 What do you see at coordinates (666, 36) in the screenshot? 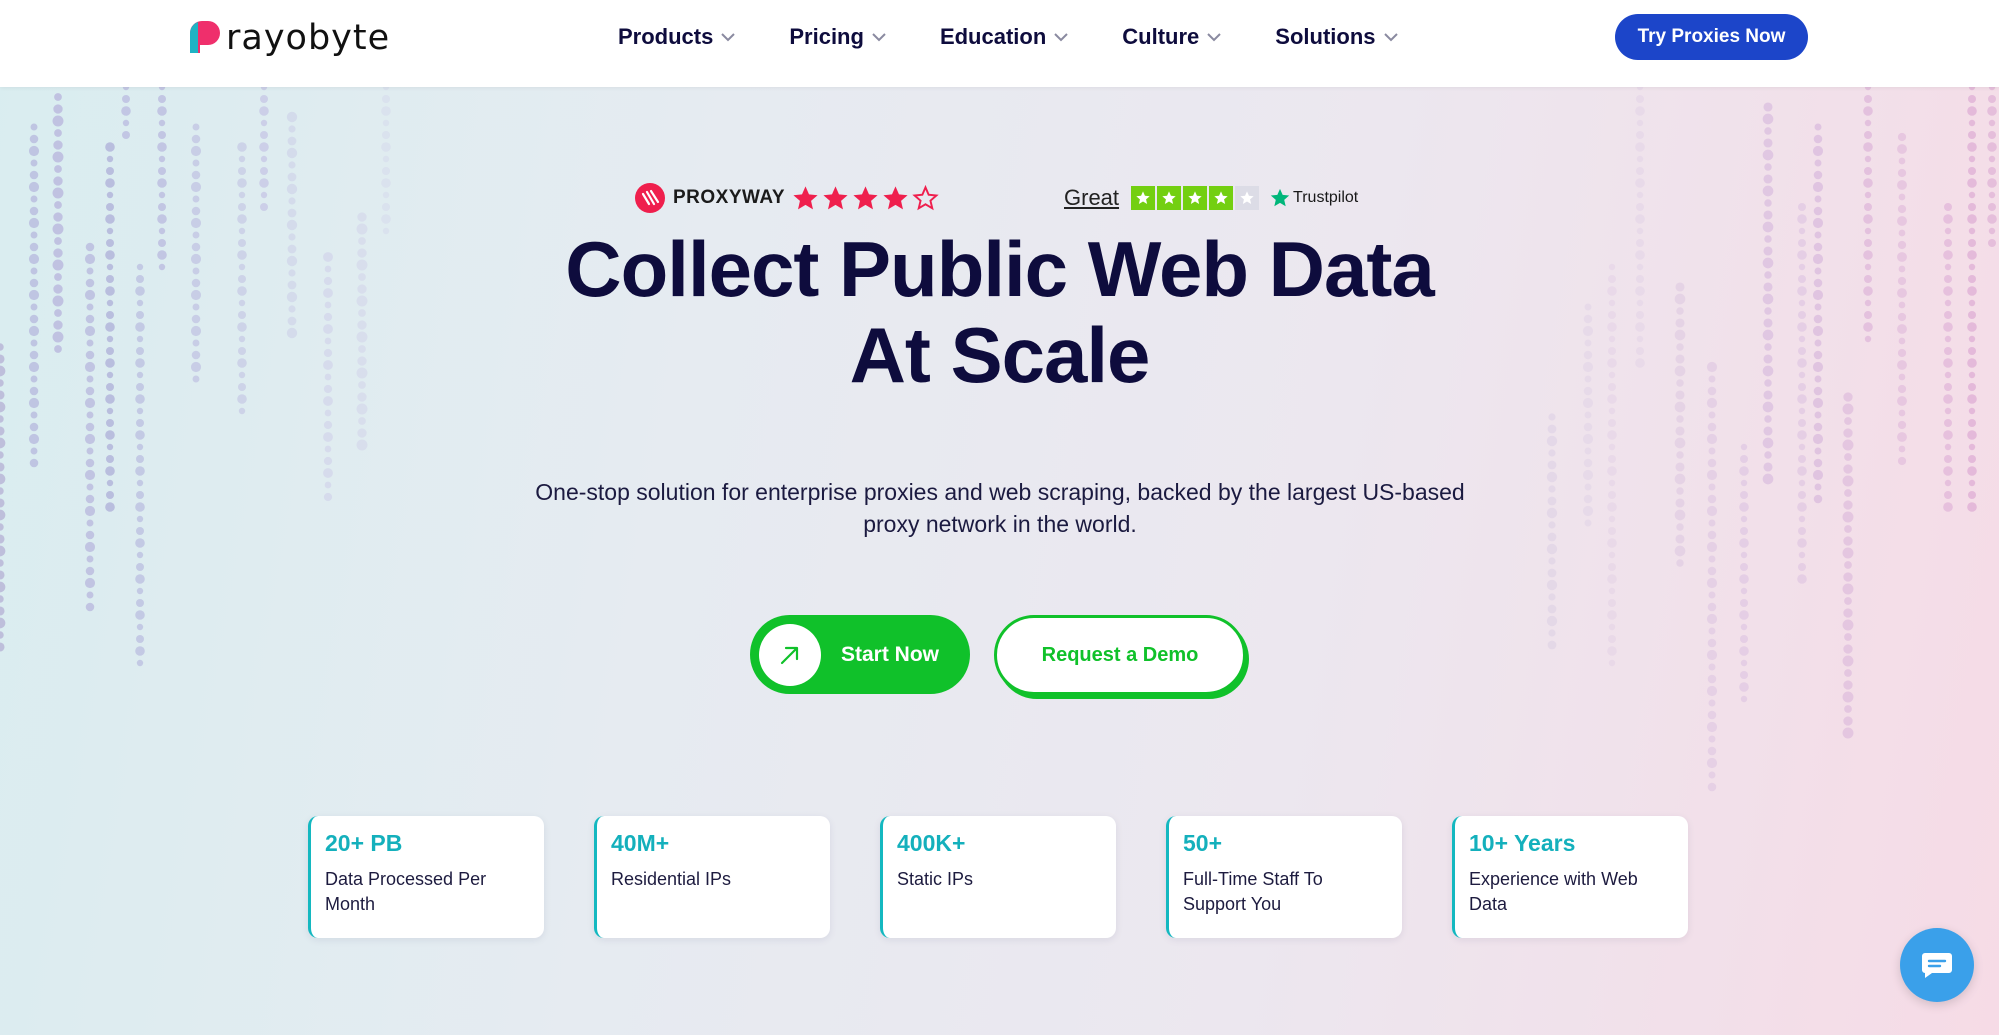
I see `nav-item-label: Products` at bounding box center [666, 36].